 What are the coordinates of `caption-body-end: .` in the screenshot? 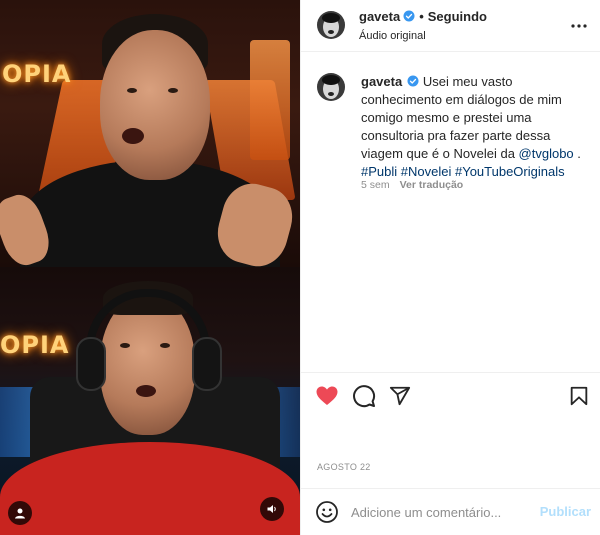 It's located at (577, 153).